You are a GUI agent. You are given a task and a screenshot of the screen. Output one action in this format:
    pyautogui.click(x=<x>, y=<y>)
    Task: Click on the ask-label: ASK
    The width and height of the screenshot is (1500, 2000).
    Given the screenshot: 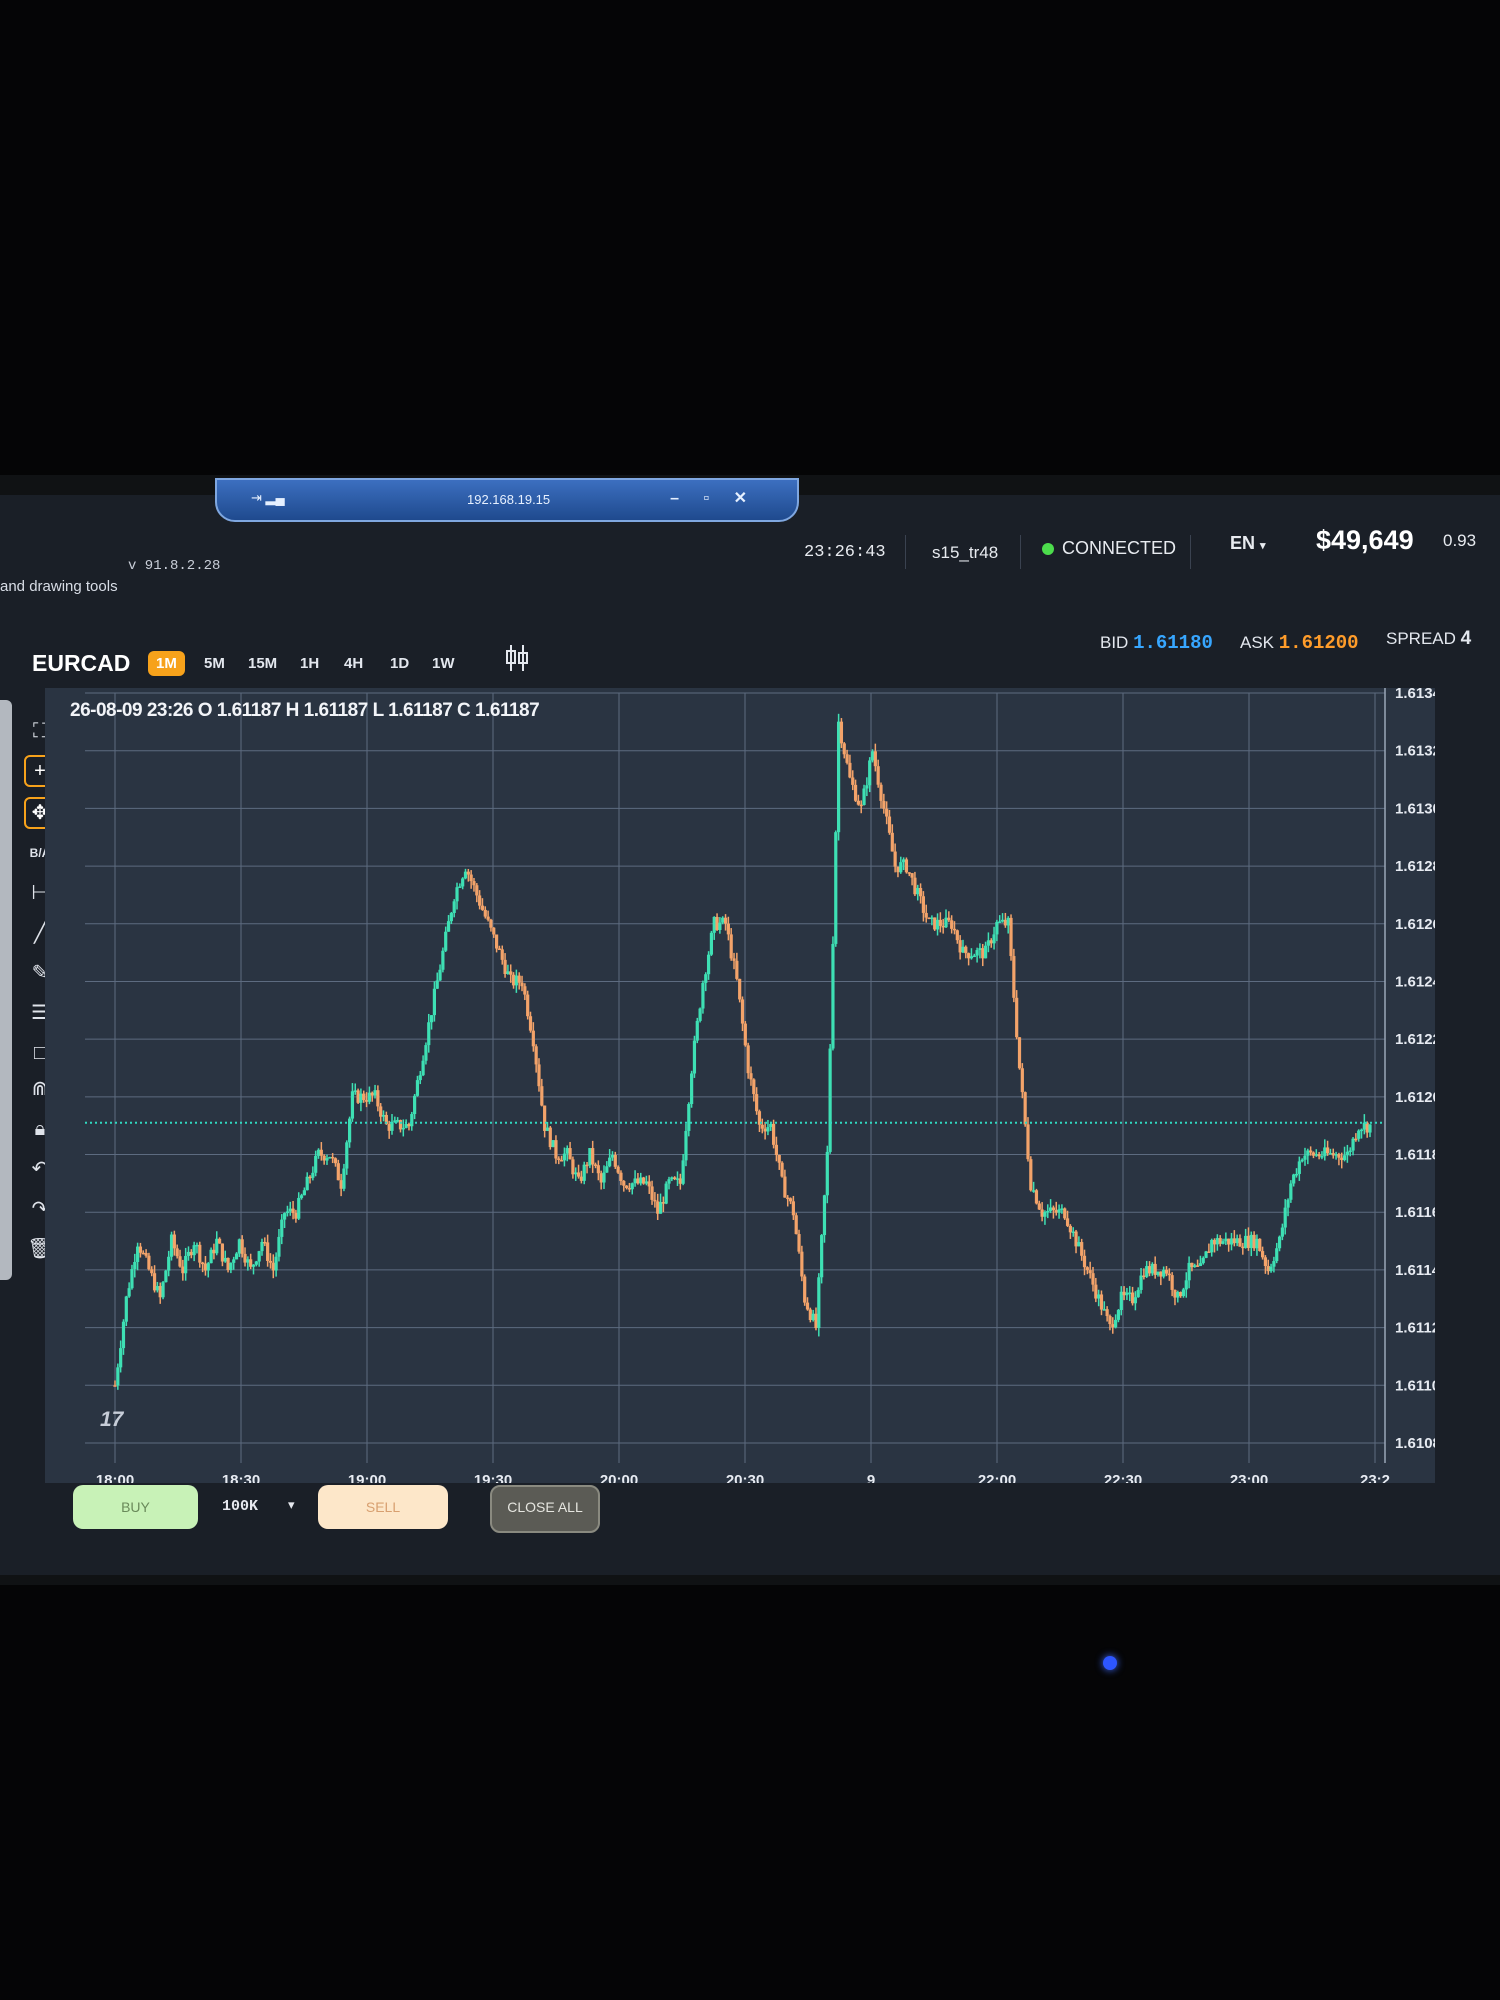 What is the action you would take?
    pyautogui.click(x=1257, y=642)
    